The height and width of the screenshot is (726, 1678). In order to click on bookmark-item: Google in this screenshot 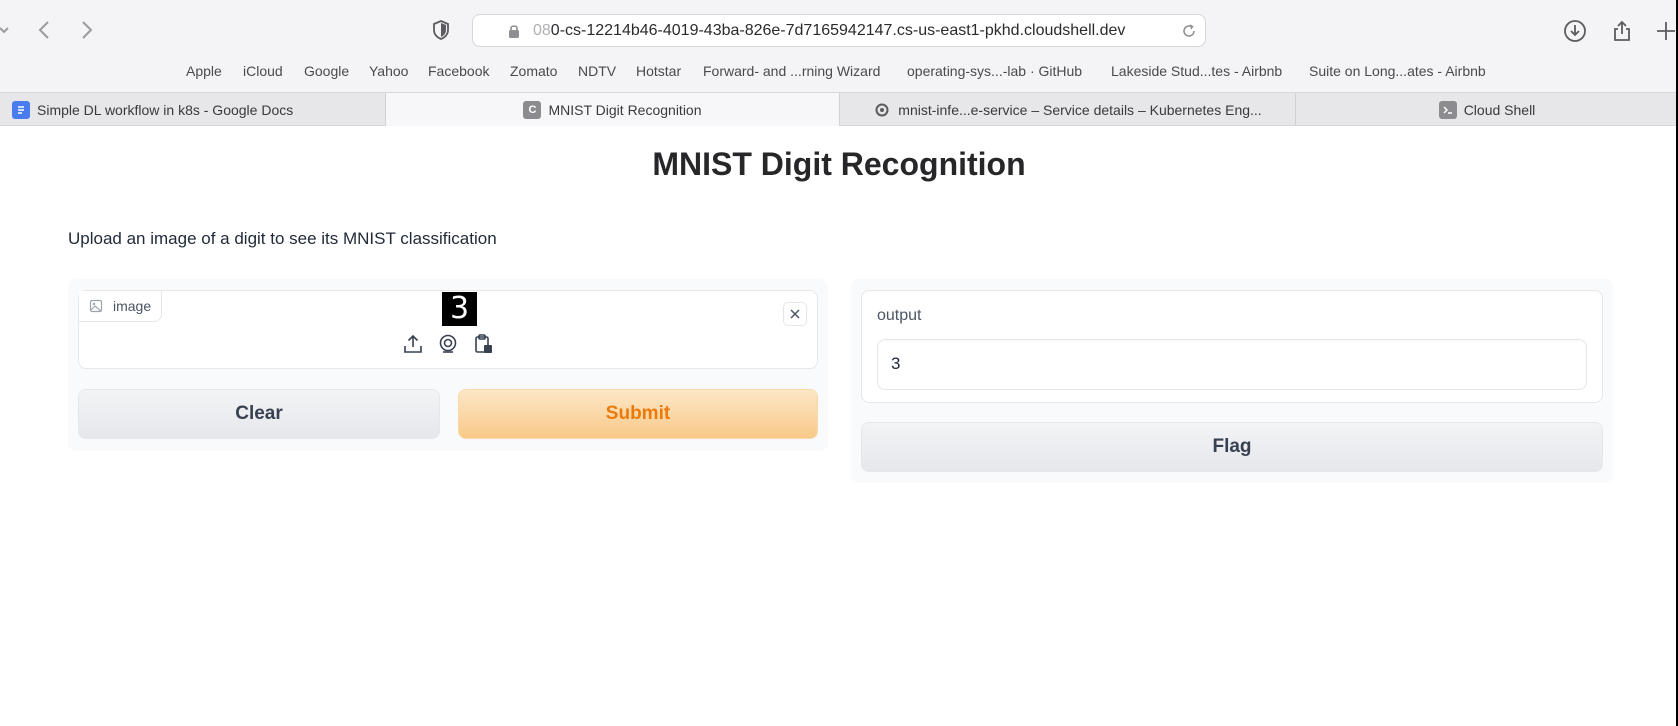, I will do `click(326, 71)`.